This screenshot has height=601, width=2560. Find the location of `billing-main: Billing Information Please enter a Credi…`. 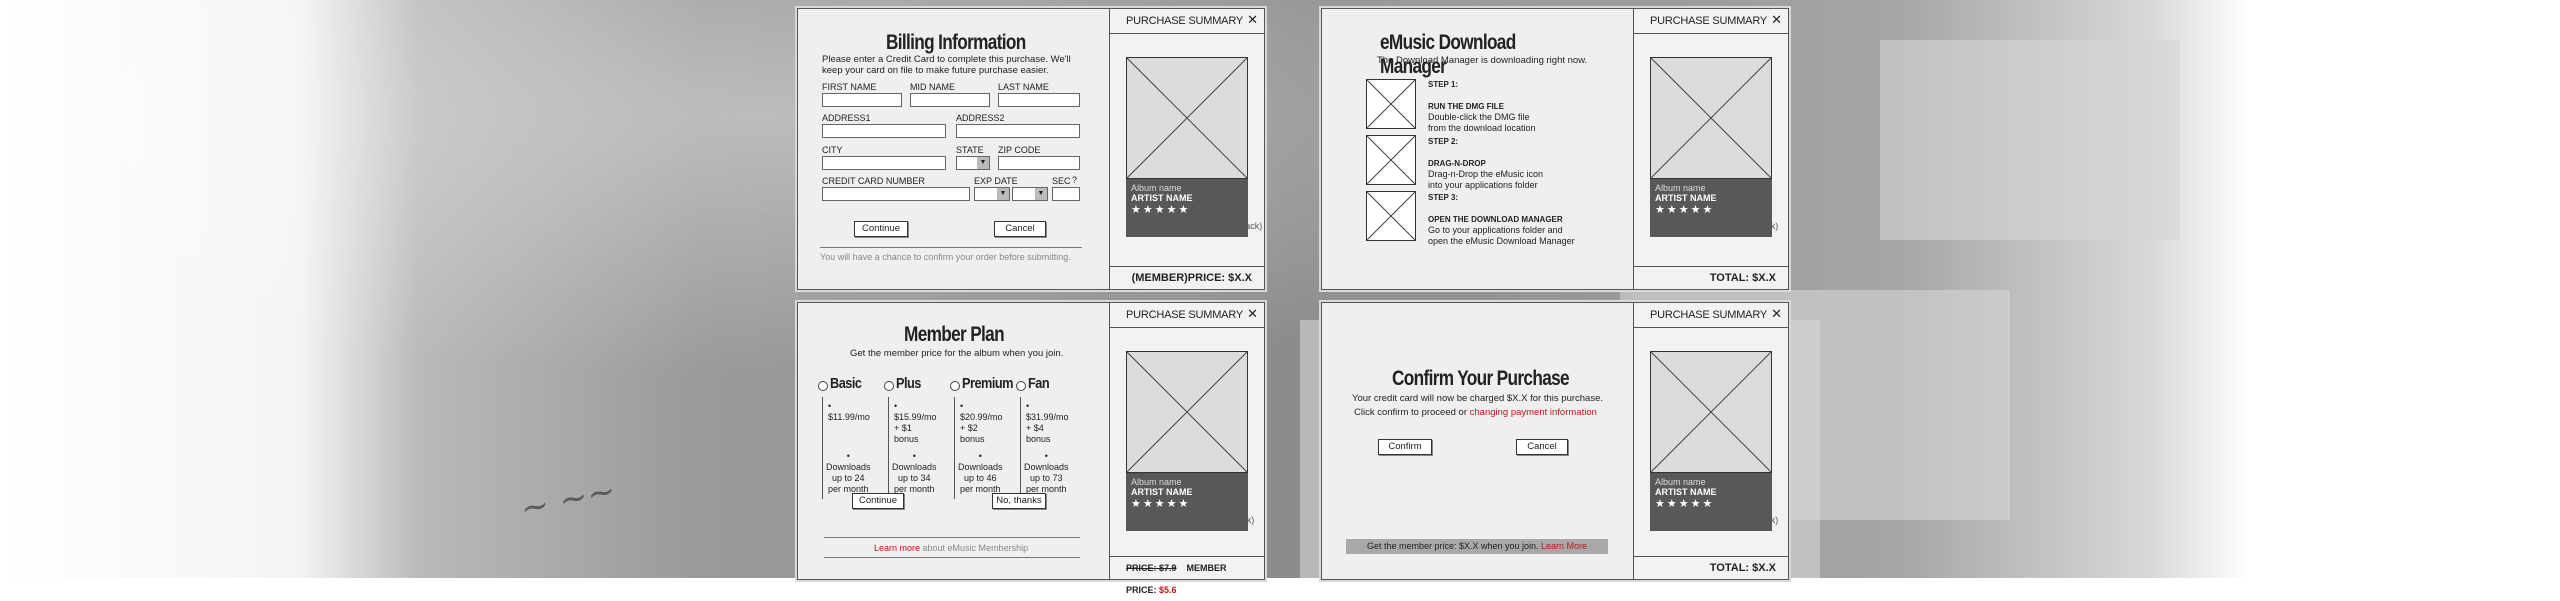

billing-main: Billing Information Please enter a Credi… is located at coordinates (952, 149).